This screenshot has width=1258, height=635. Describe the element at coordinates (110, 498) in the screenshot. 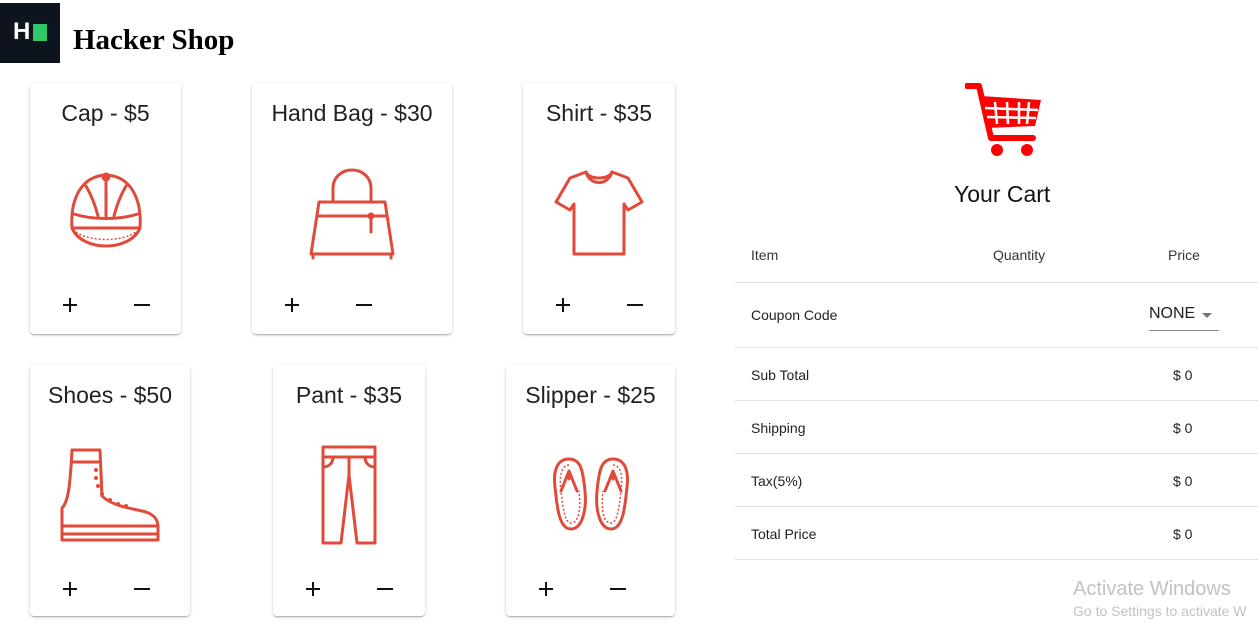

I see `boot-icon` at that location.